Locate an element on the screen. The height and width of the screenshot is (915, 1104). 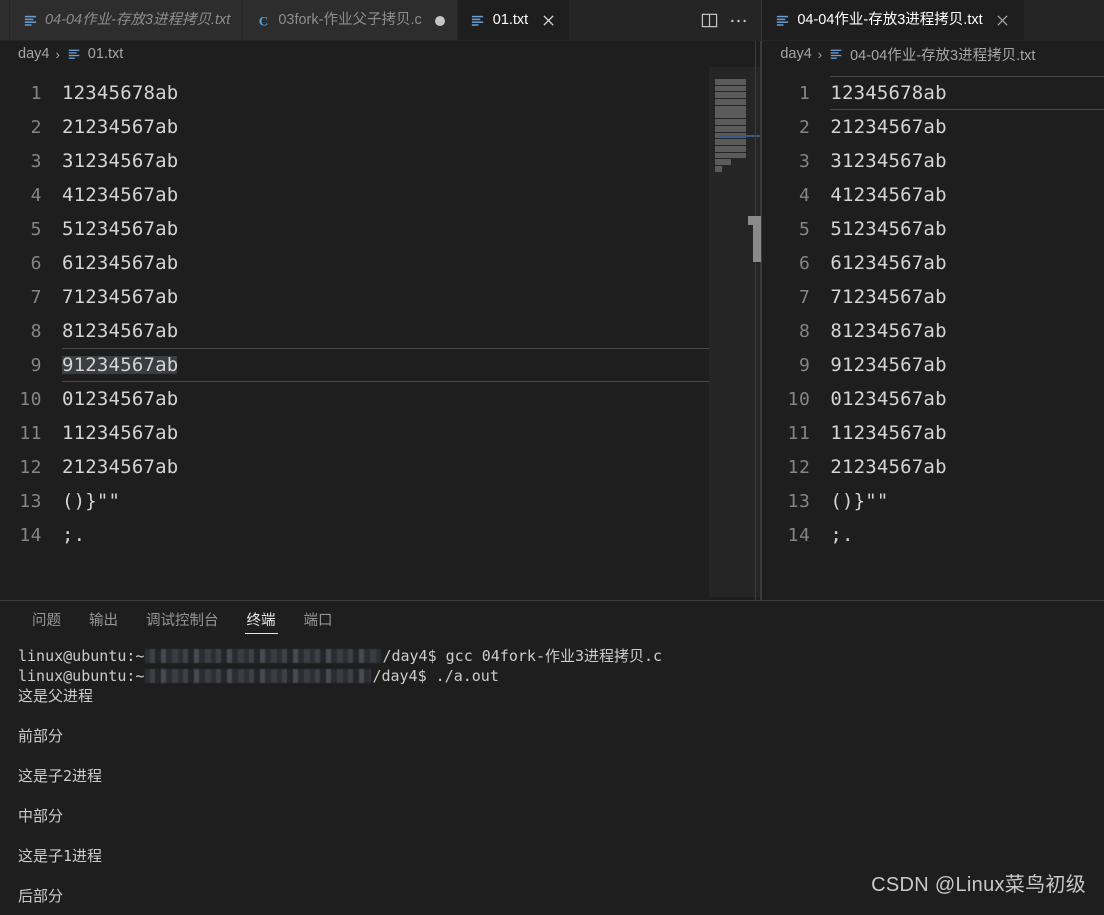
terminal-output-line: 这是子2进程 is located at coordinates (60, 776).